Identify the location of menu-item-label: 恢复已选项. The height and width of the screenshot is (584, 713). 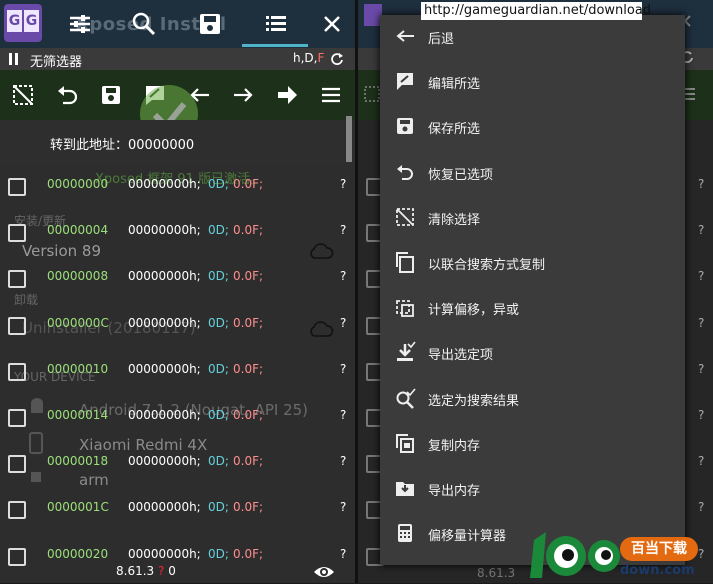
(461, 175).